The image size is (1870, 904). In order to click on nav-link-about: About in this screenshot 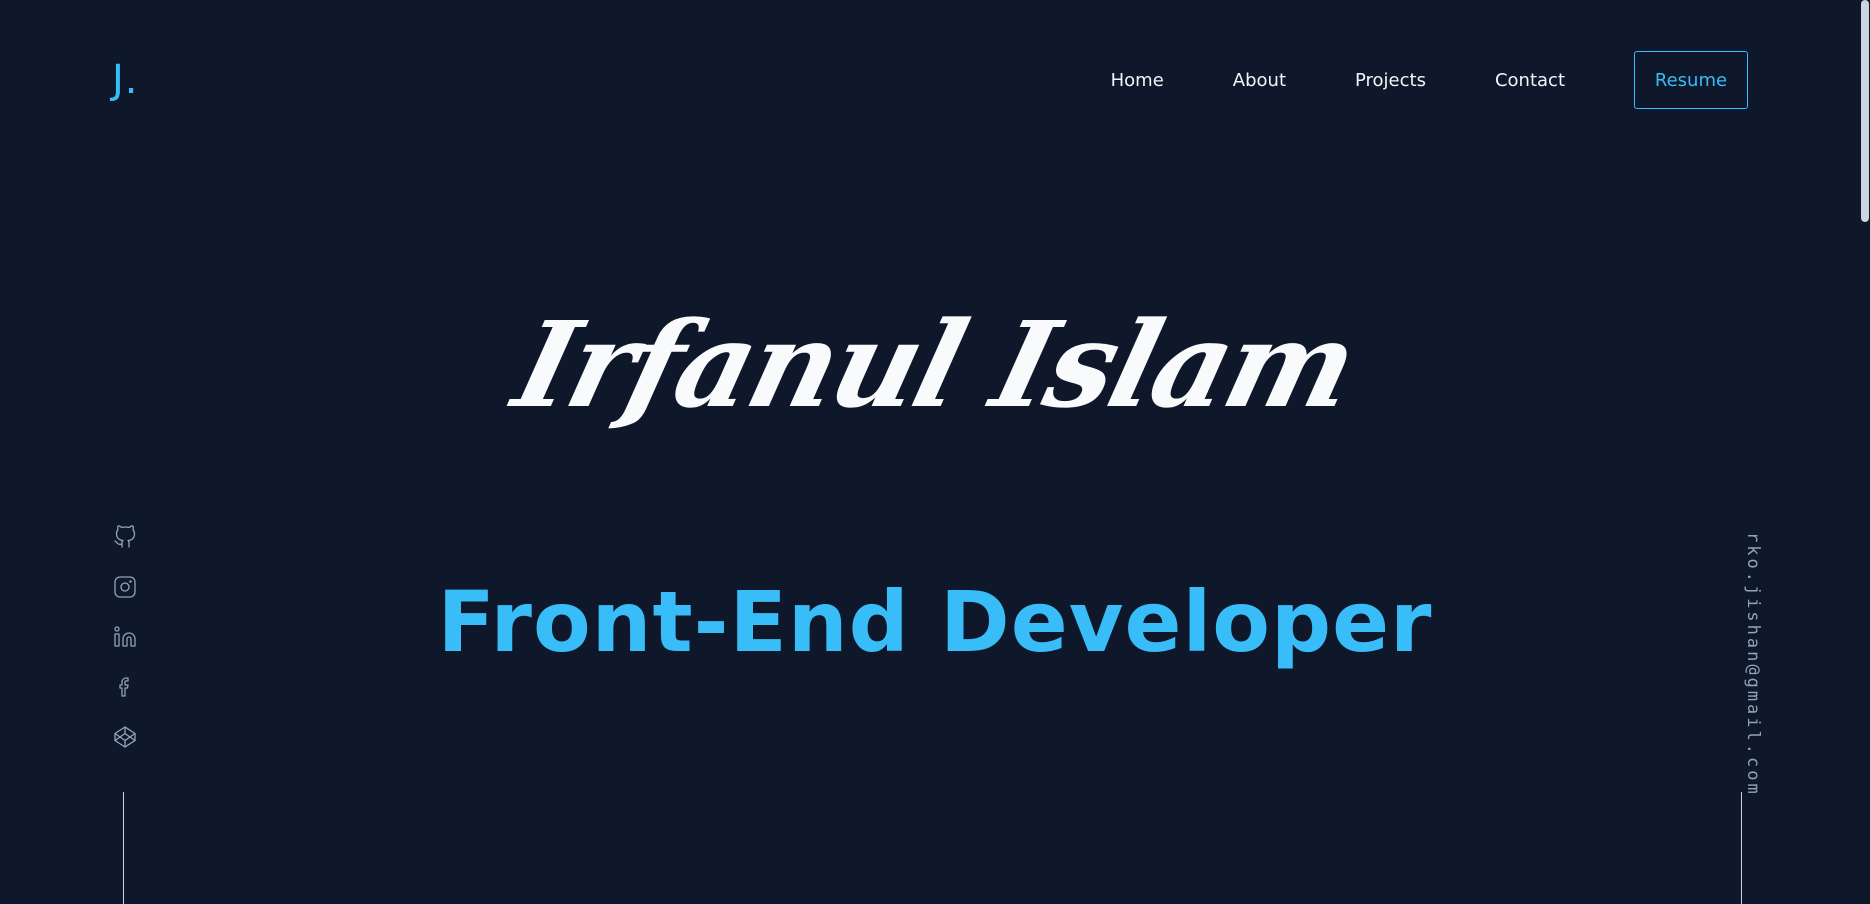, I will do `click(1259, 80)`.